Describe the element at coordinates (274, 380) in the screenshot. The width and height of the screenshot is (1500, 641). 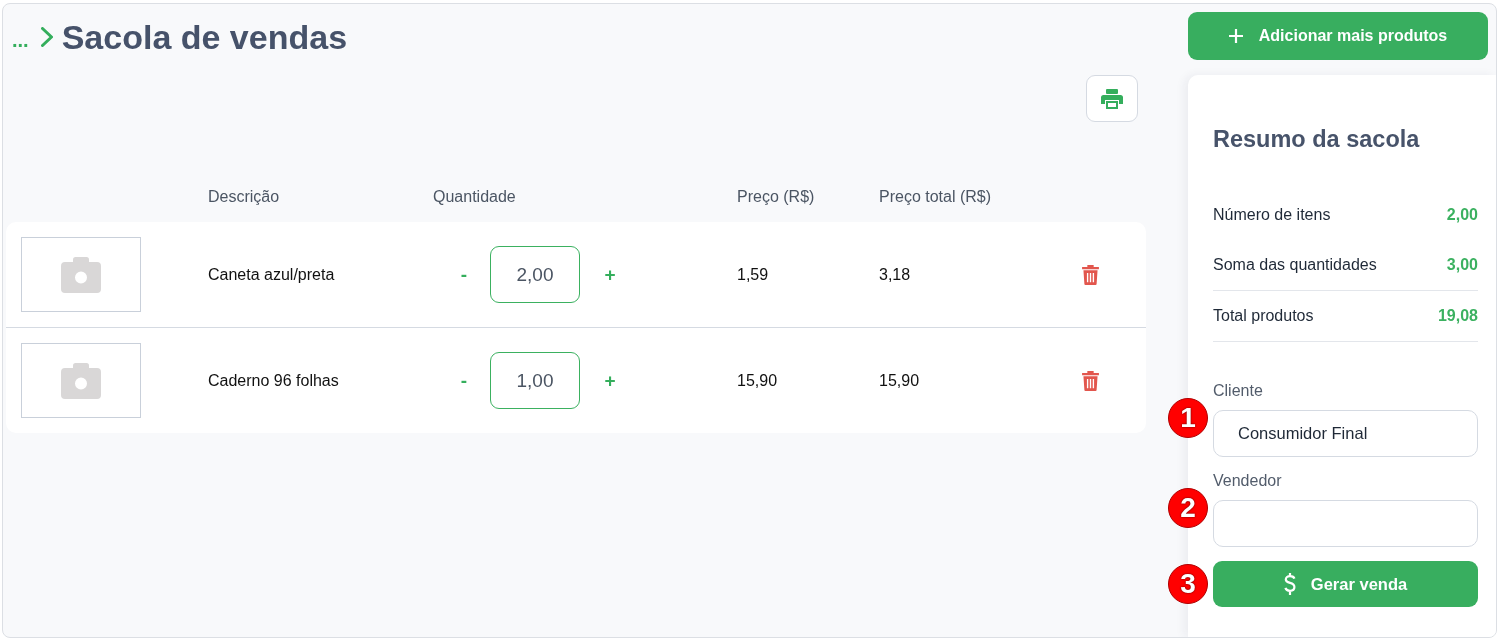
I see `product-name: Caderno 96 folhas` at that location.